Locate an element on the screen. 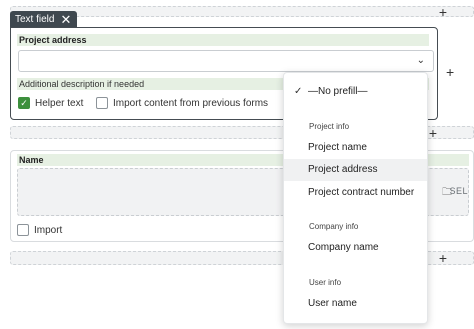  menu-item-company-name: Company name is located at coordinates (355, 248).